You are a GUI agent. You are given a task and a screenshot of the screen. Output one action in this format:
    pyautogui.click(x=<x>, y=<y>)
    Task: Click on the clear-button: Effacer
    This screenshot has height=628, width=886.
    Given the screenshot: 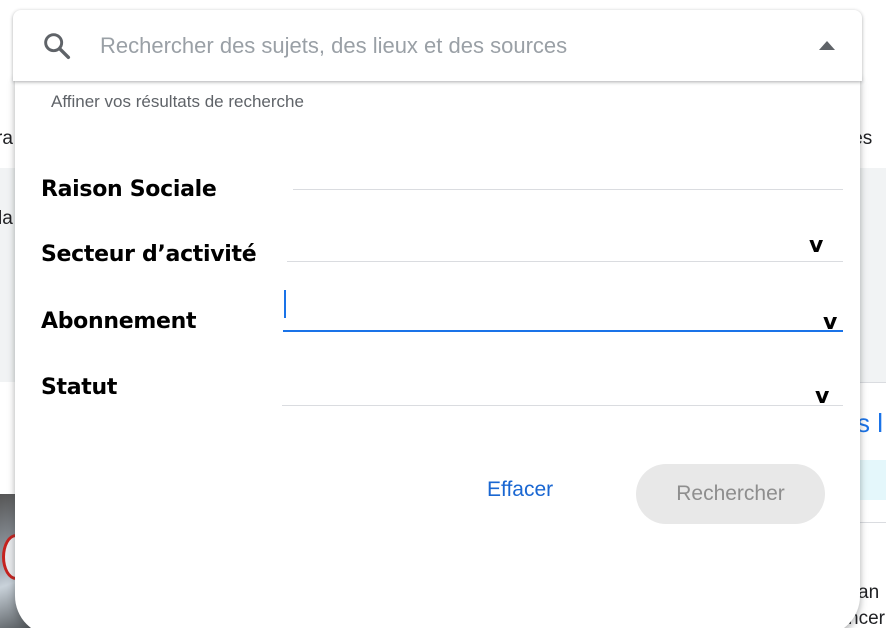 What is the action you would take?
    pyautogui.click(x=520, y=490)
    